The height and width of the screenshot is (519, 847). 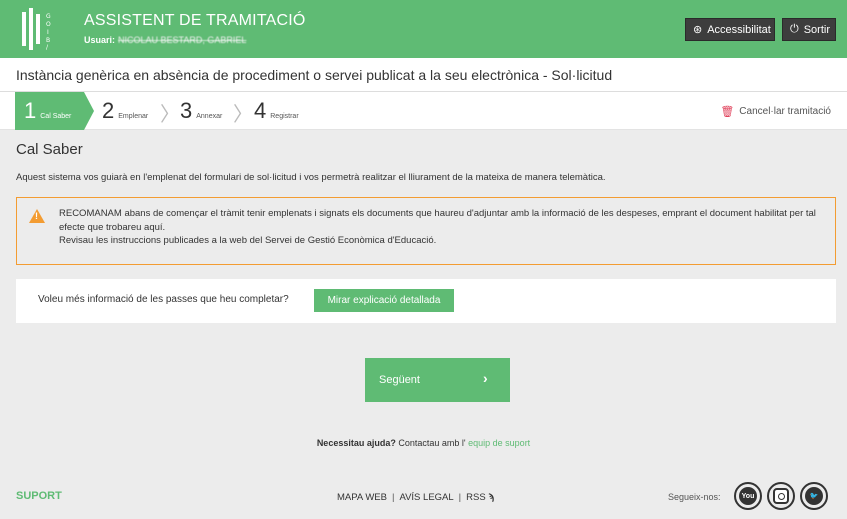 What do you see at coordinates (133, 116) in the screenshot?
I see `step-label: Emplenar` at bounding box center [133, 116].